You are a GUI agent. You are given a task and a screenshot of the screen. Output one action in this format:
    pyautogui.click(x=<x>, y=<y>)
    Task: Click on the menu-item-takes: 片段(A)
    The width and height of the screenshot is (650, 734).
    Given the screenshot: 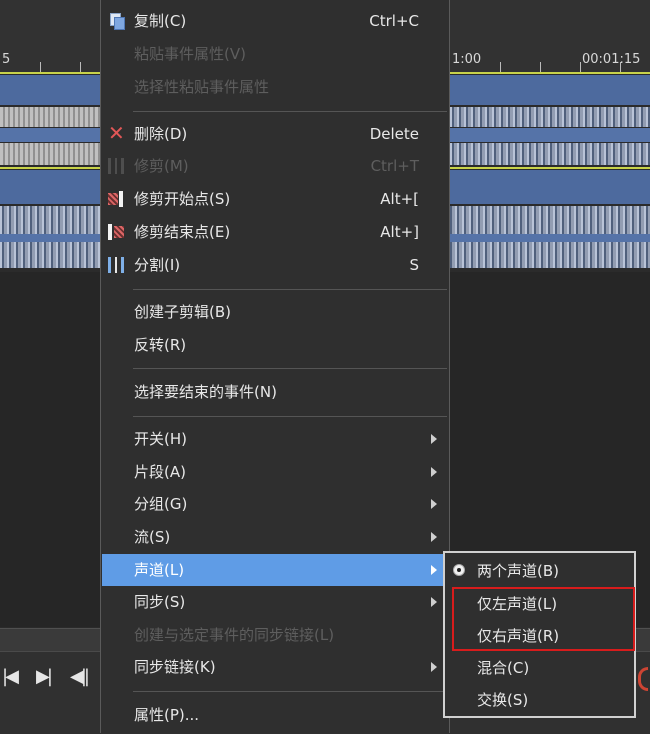 What is the action you would take?
    pyautogui.click(x=275, y=472)
    